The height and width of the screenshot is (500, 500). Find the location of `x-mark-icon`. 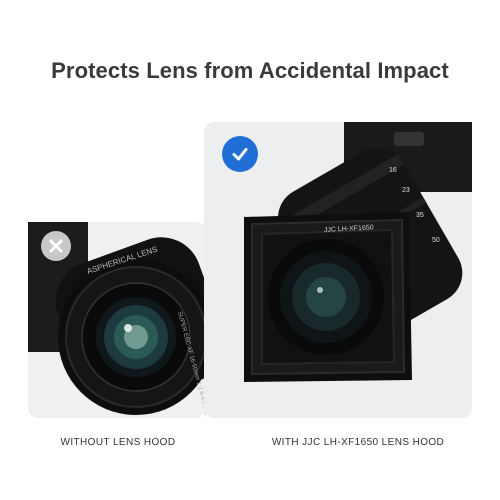

x-mark-icon is located at coordinates (56, 246).